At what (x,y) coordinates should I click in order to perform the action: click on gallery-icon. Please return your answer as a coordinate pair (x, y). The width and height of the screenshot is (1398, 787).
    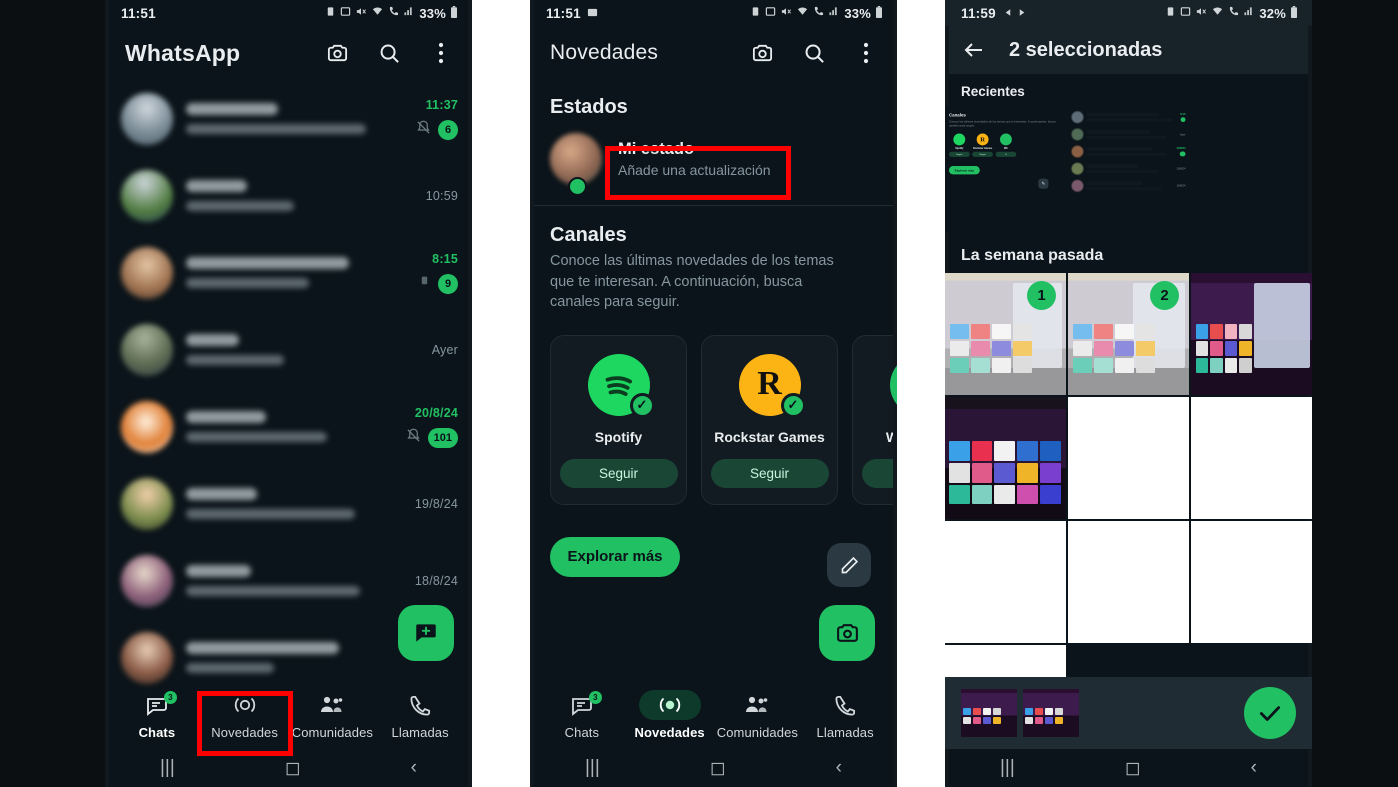
    Looking at the image, I should click on (592, 13).